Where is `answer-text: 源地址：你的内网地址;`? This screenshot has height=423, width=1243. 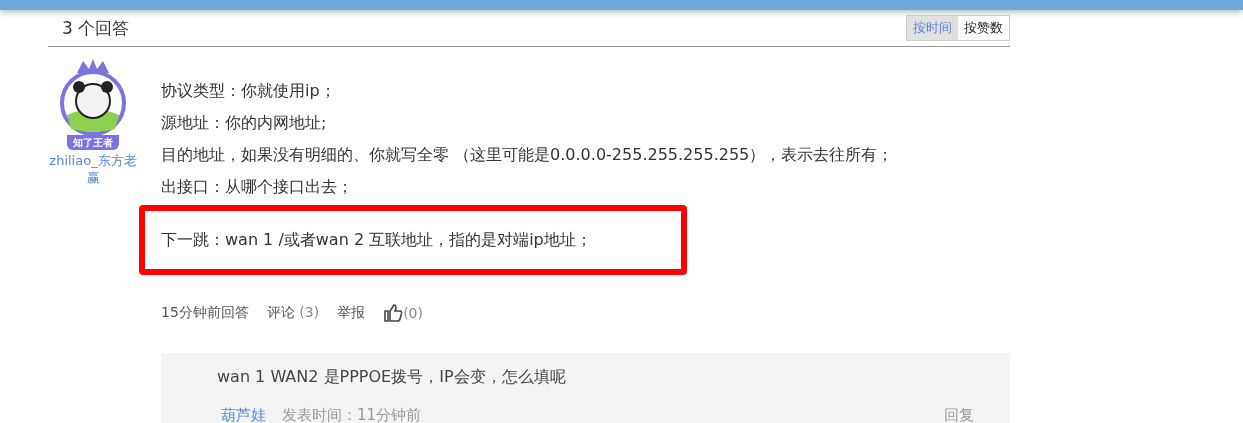 answer-text: 源地址：你的内网地址; is located at coordinates (244, 123).